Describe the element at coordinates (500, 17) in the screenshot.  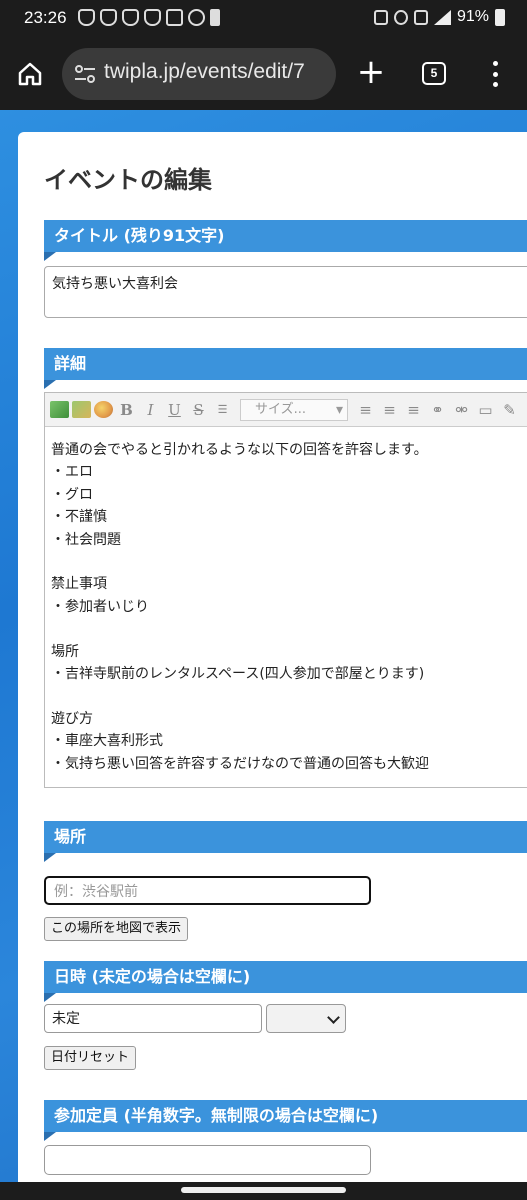
I see `battery-icon` at that location.